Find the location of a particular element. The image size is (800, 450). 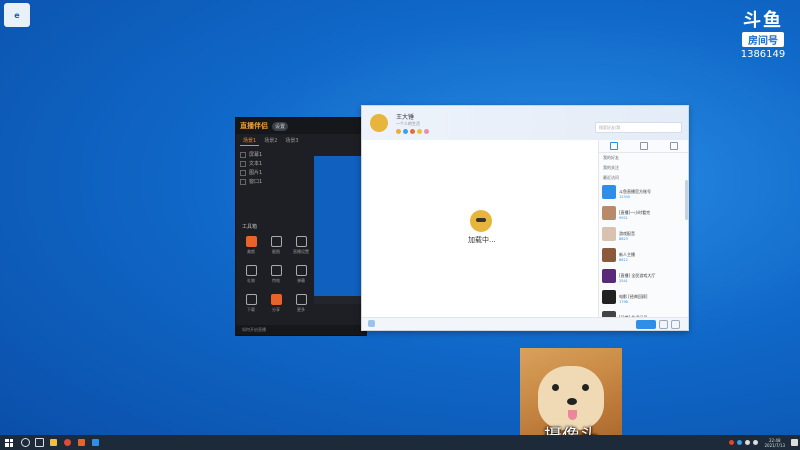

medal-icon is located at coordinates (419, 131).